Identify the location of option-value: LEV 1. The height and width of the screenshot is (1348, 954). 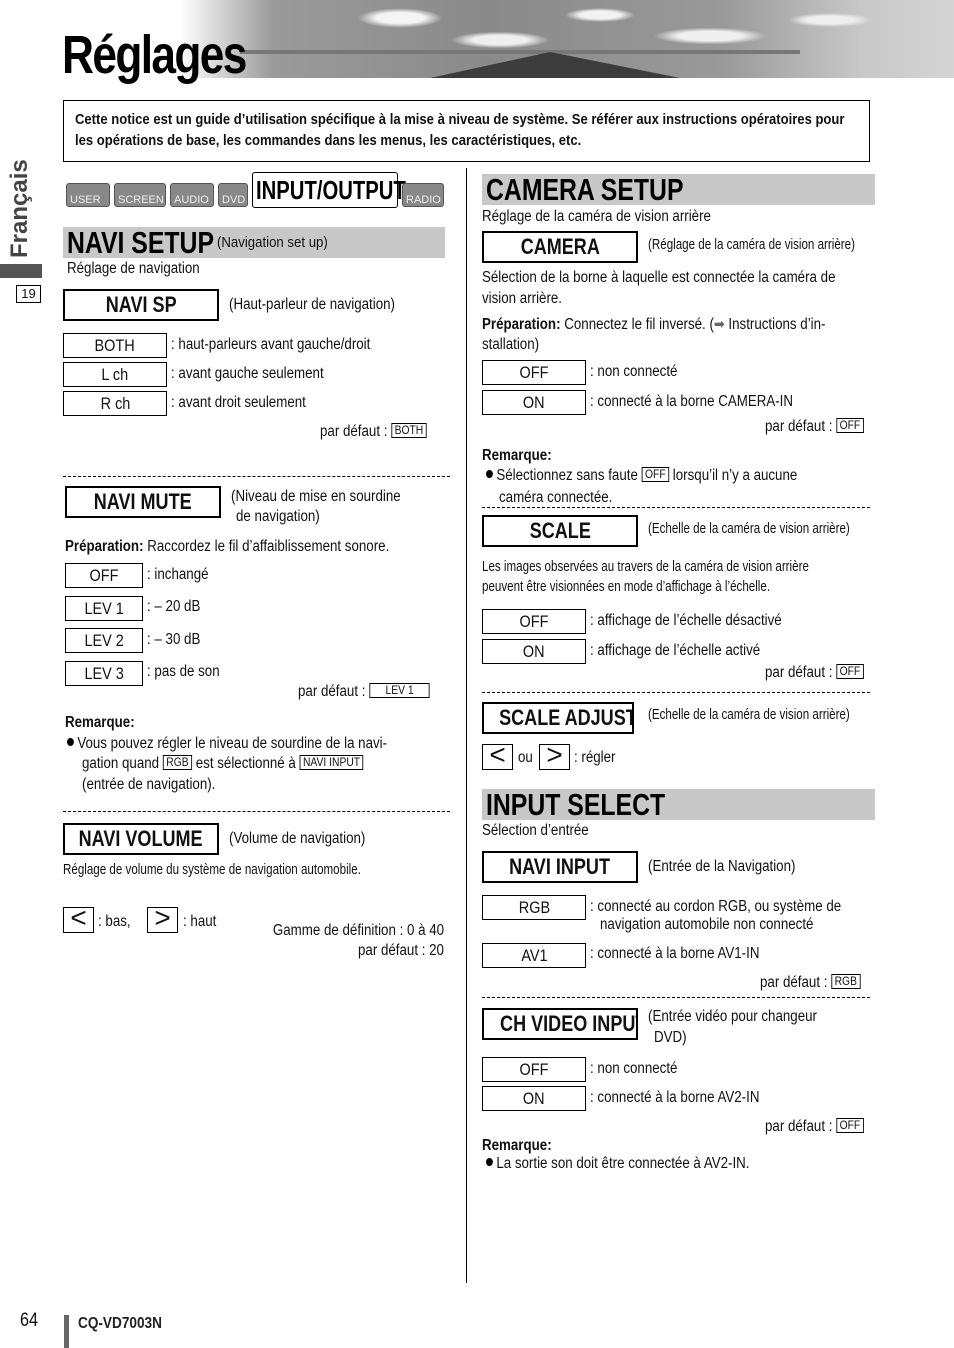
(104, 608).